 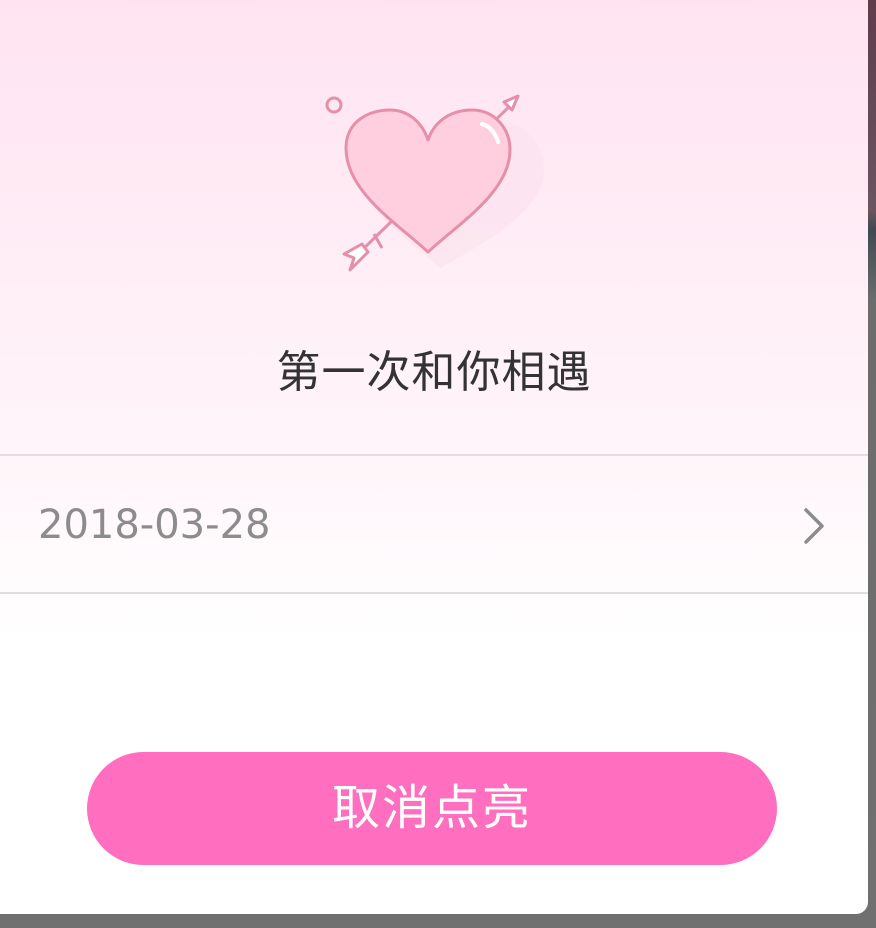 I want to click on chevron-right-icon, so click(x=815, y=526).